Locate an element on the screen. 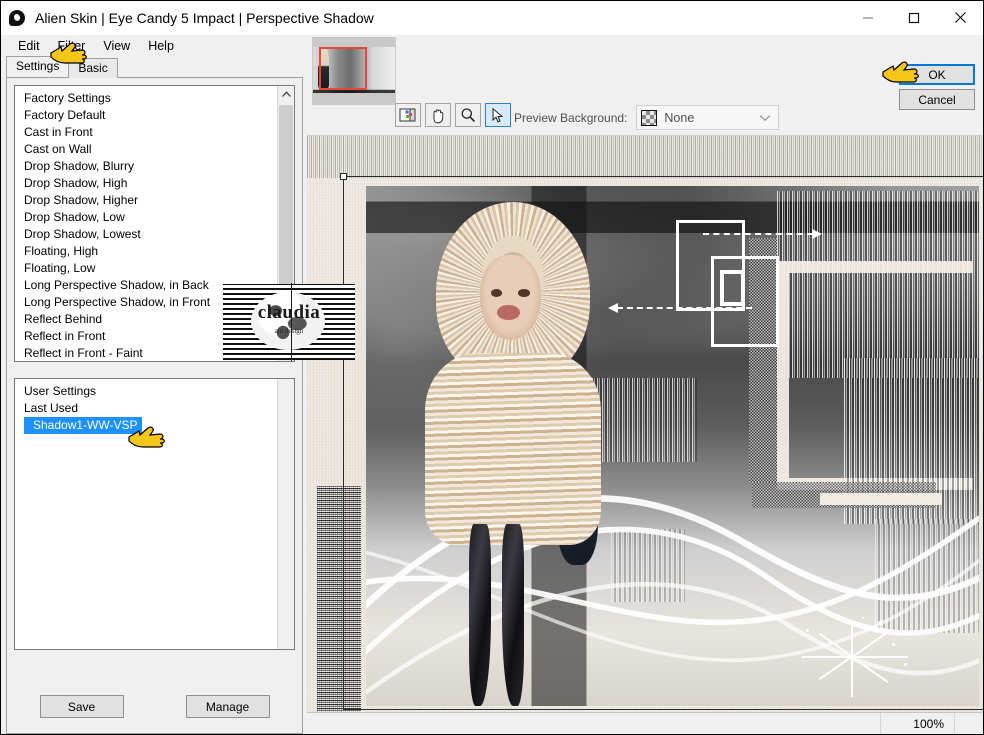 This screenshot has height=735, width=984. model-leg-left is located at coordinates (480, 615).